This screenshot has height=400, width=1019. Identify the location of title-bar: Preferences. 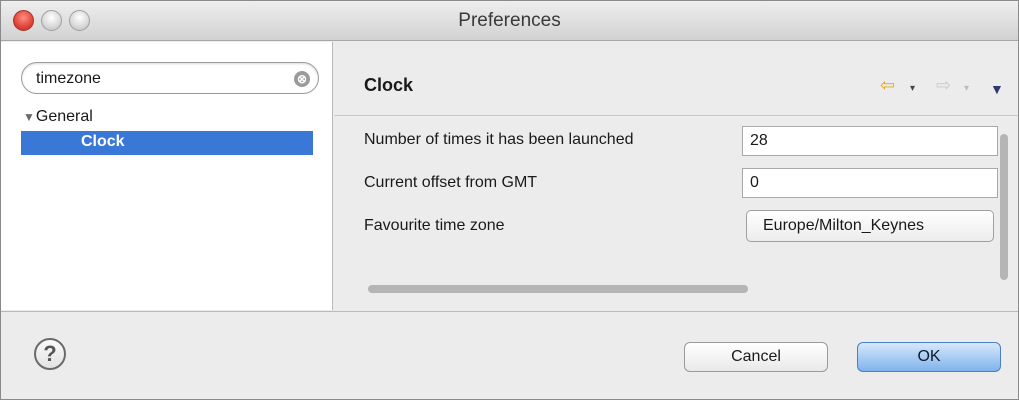
(509, 21).